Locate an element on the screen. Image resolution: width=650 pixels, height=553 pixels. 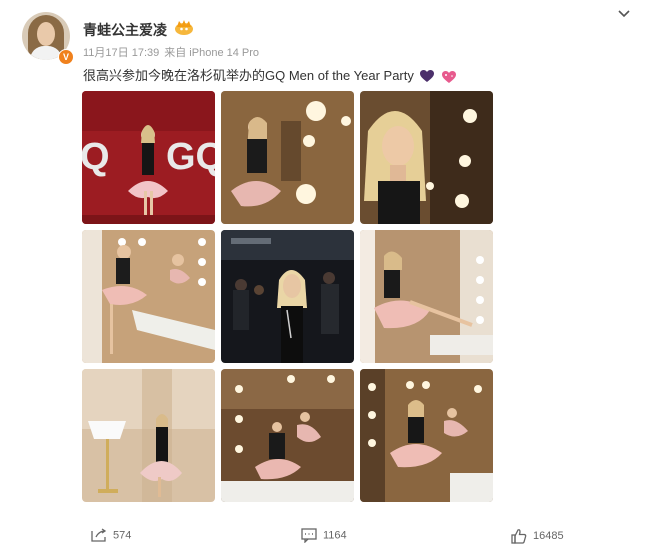
photo-gq-red-backdrop: Q GQ is located at coordinates (148, 157).